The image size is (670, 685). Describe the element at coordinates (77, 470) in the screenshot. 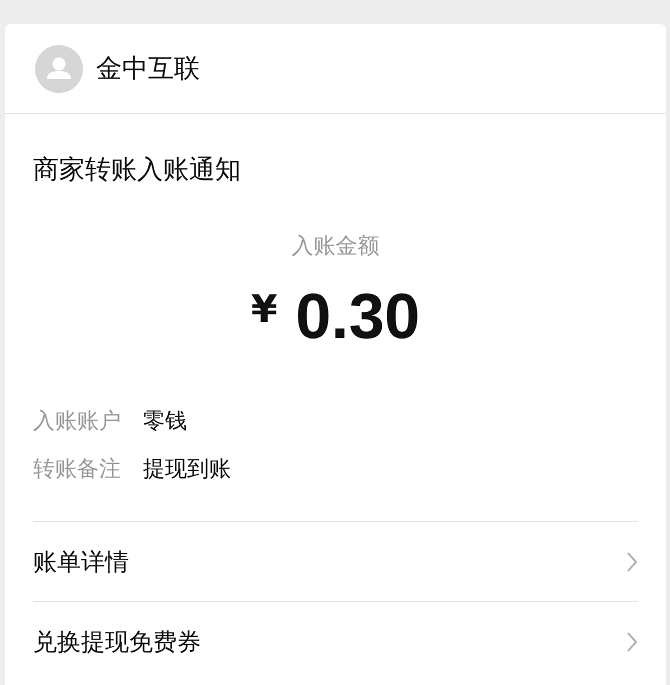

I see `detail-label: 转账备注` at that location.